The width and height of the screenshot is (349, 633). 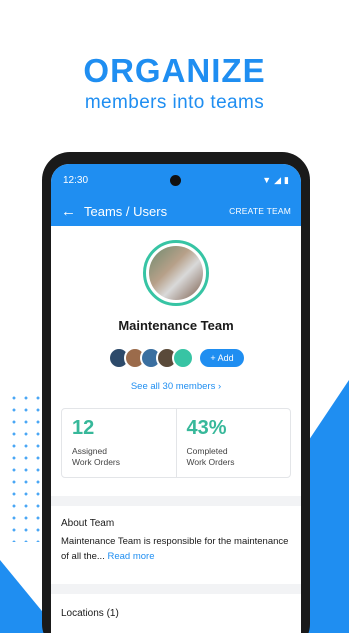 What do you see at coordinates (88, 523) in the screenshot?
I see `about-title: About Team` at bounding box center [88, 523].